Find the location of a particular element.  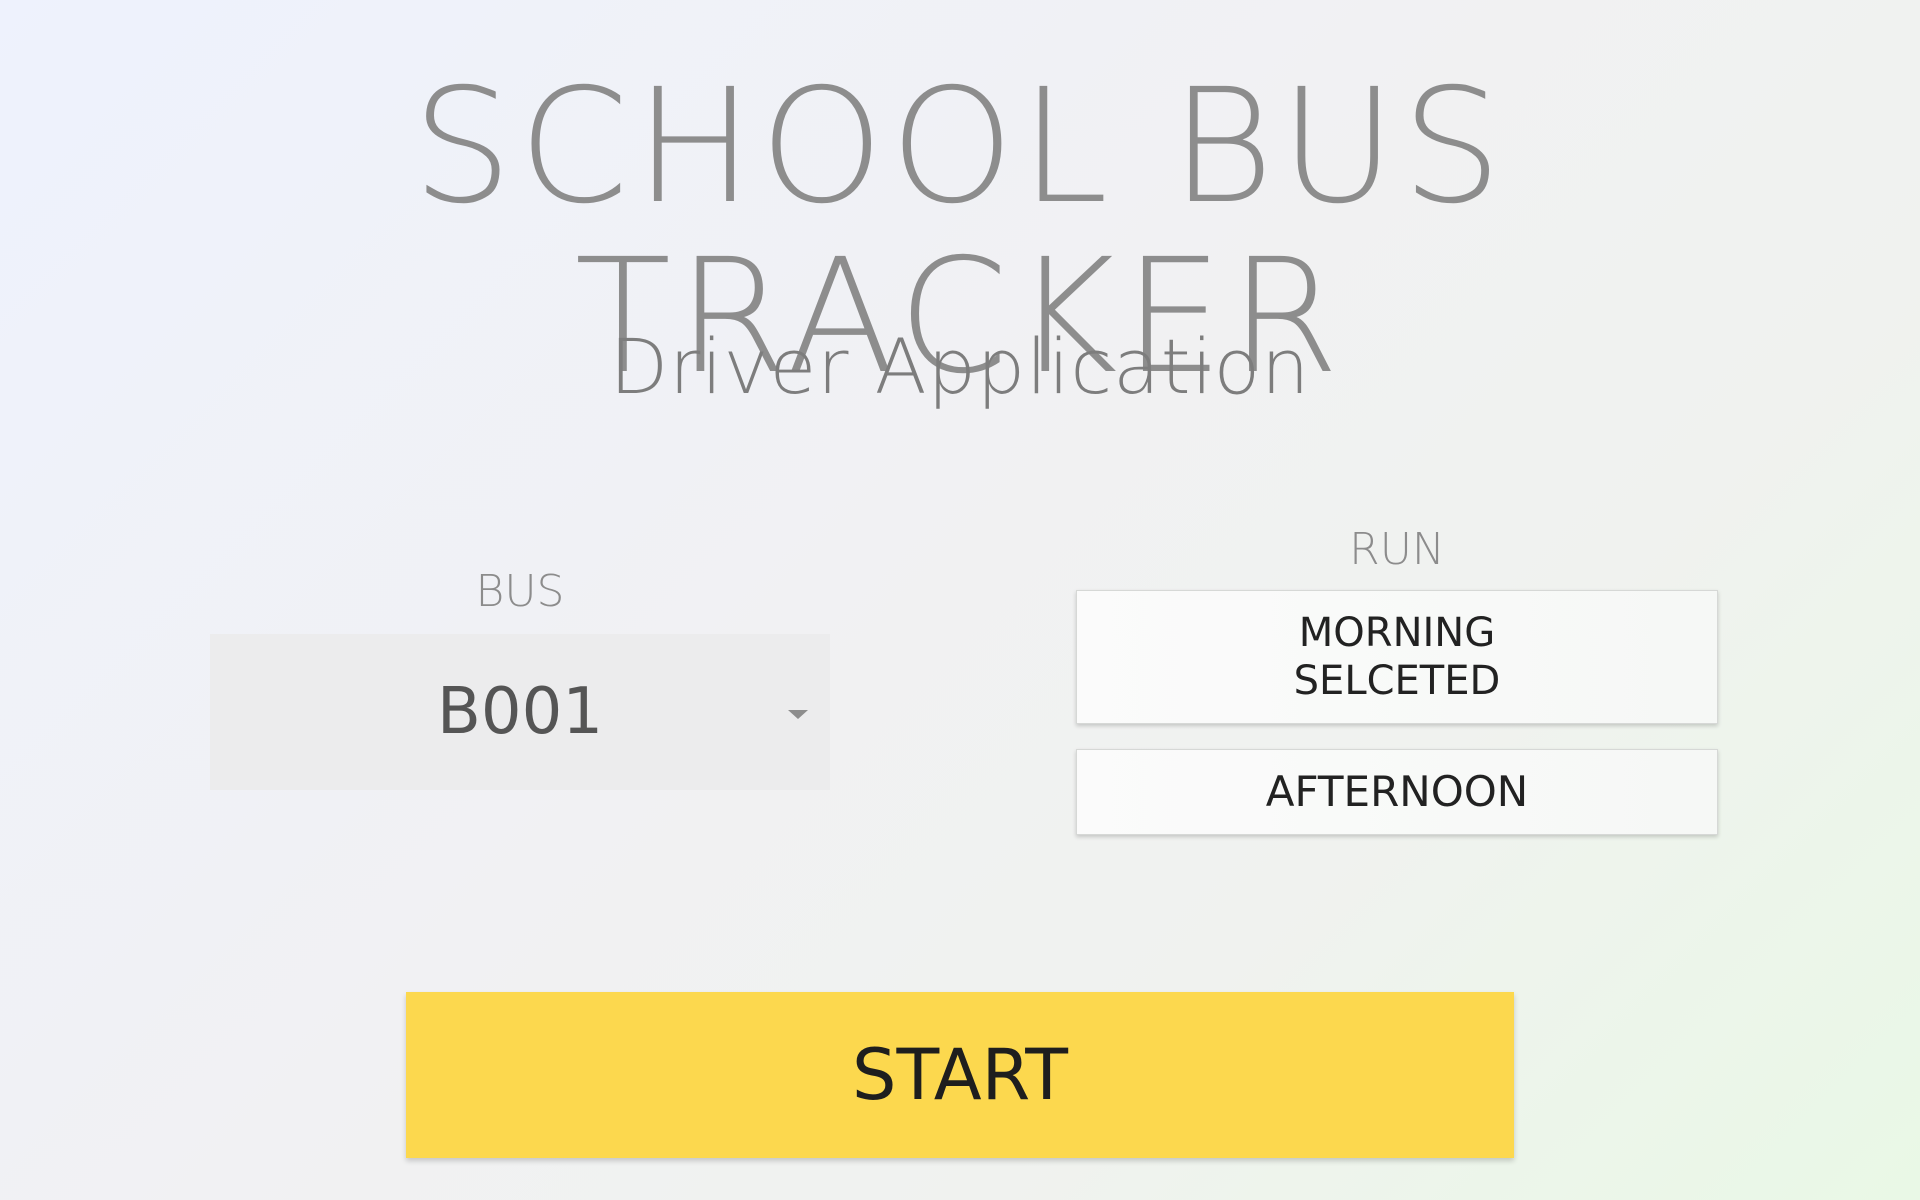

bus-label: BUS is located at coordinates (520, 591).